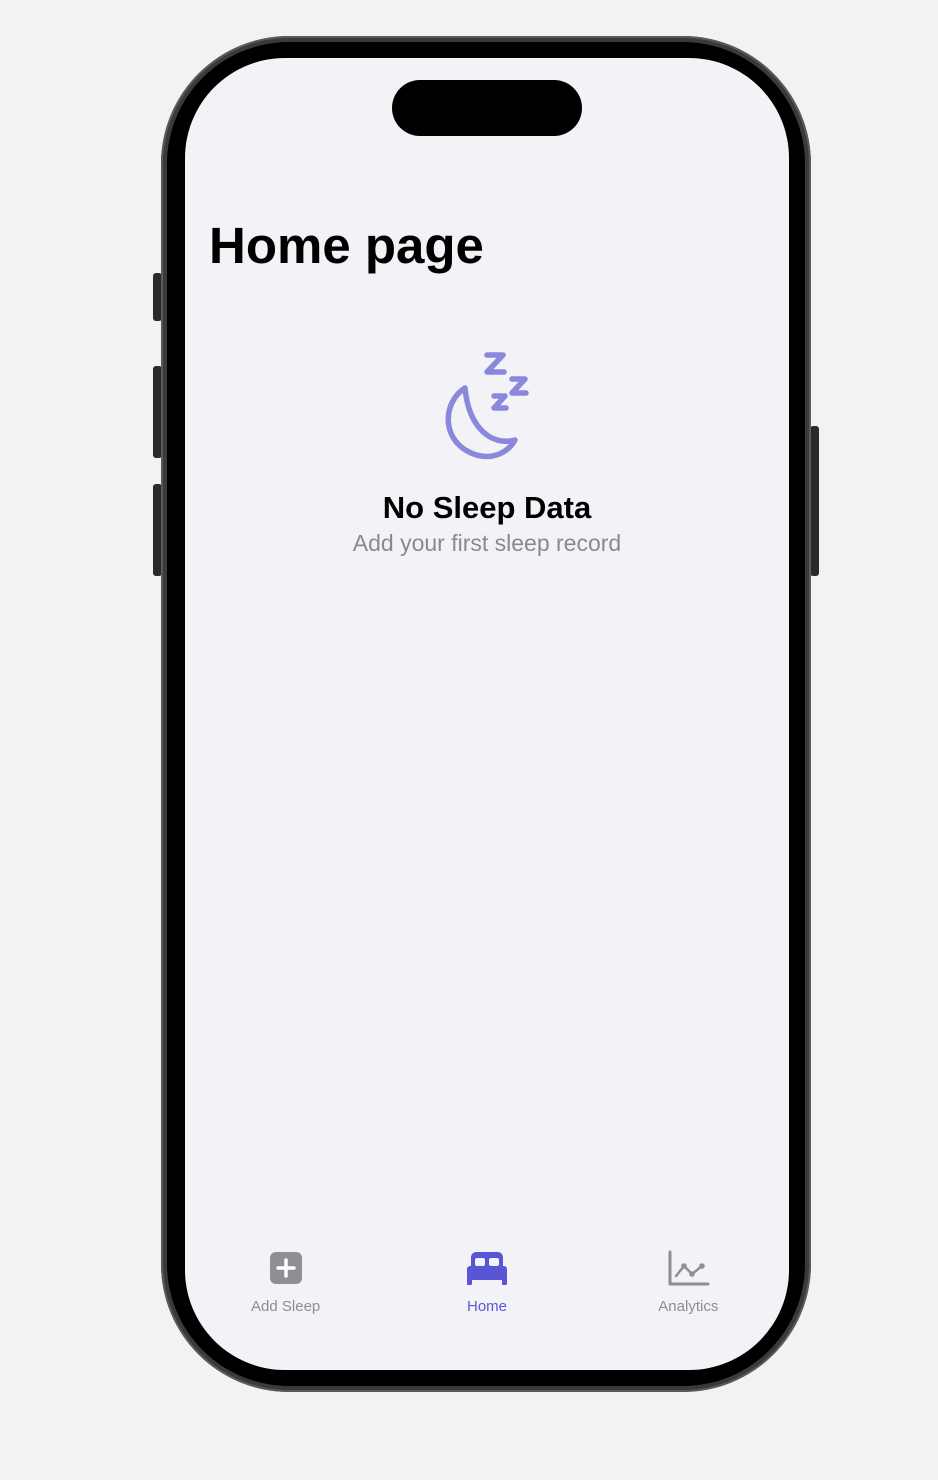 The width and height of the screenshot is (938, 1480). I want to click on bed-icon, so click(486, 1268).